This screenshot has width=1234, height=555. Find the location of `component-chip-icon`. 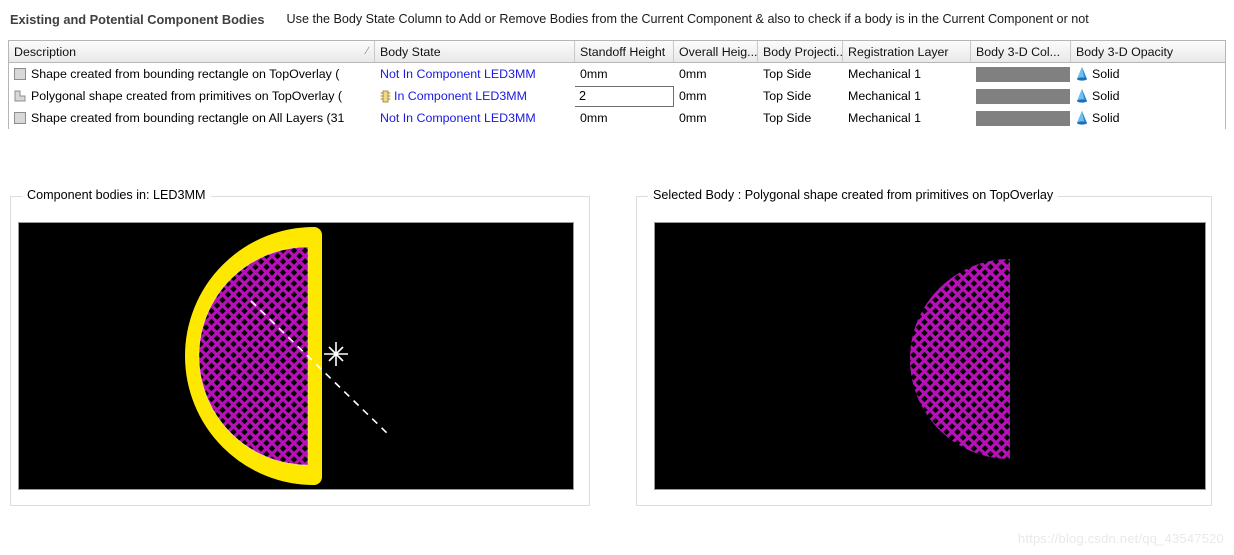

component-chip-icon is located at coordinates (385, 96).